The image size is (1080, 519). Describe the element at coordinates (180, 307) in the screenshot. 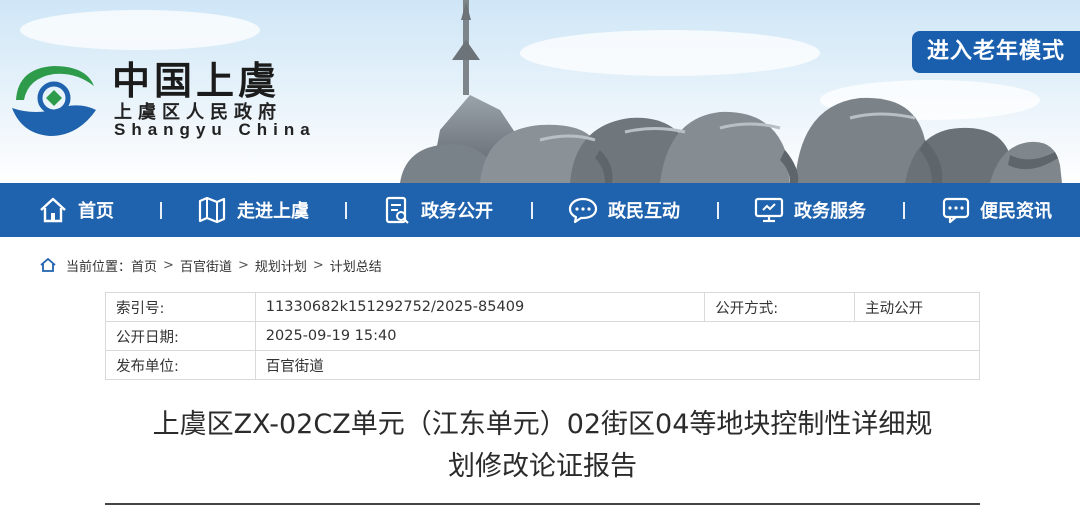

I see `index-label: 索引号:` at that location.